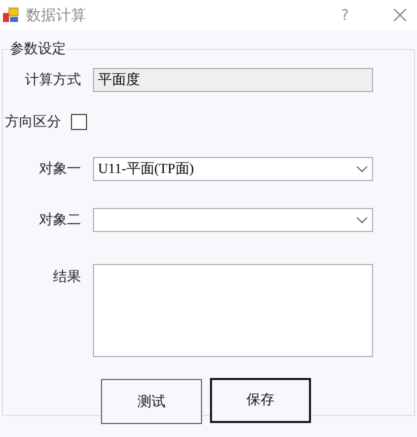 The image size is (417, 437). Describe the element at coordinates (59, 220) in the screenshot. I see `field-label: 对象二` at that location.